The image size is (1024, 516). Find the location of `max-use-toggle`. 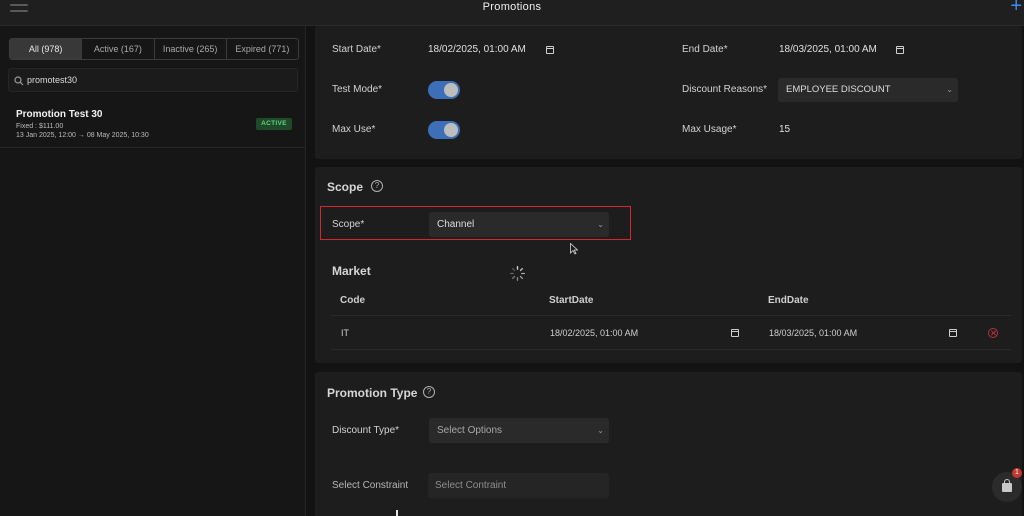

max-use-toggle is located at coordinates (444, 130).